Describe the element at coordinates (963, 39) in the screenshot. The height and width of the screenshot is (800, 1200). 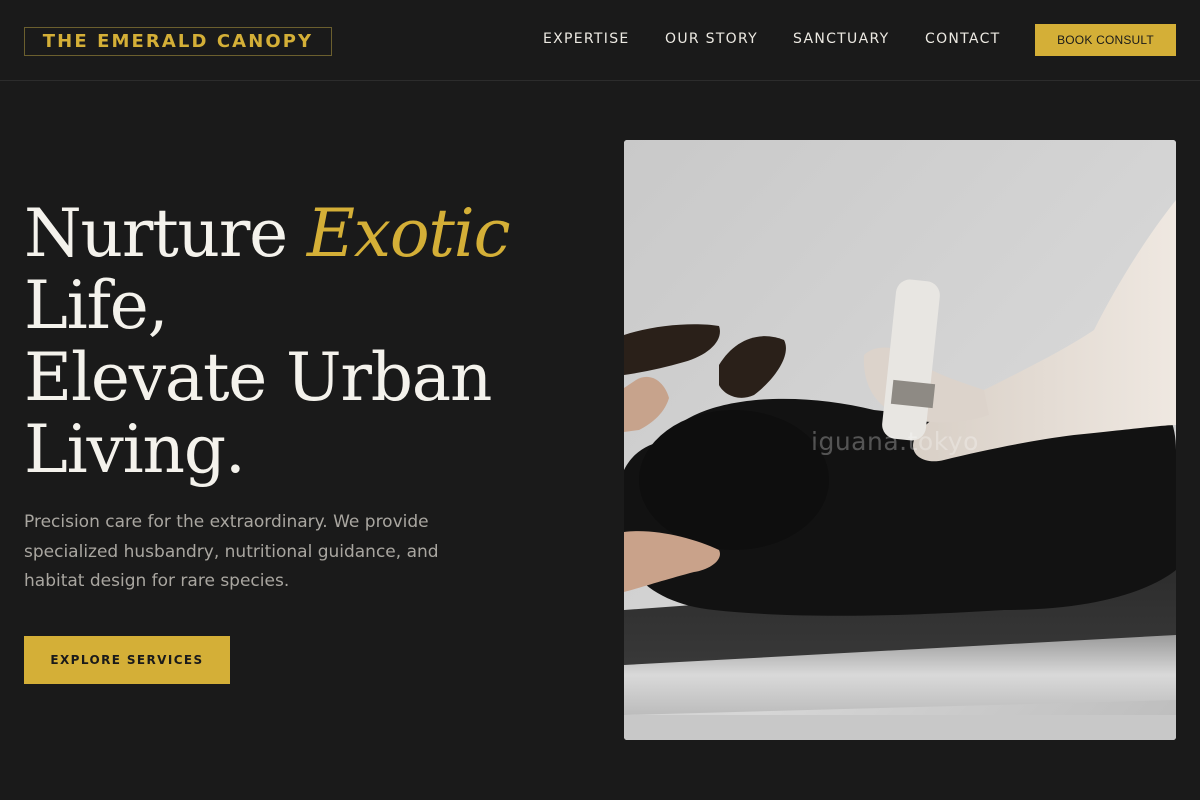
I see `nav-link-contact: CONTACT` at that location.